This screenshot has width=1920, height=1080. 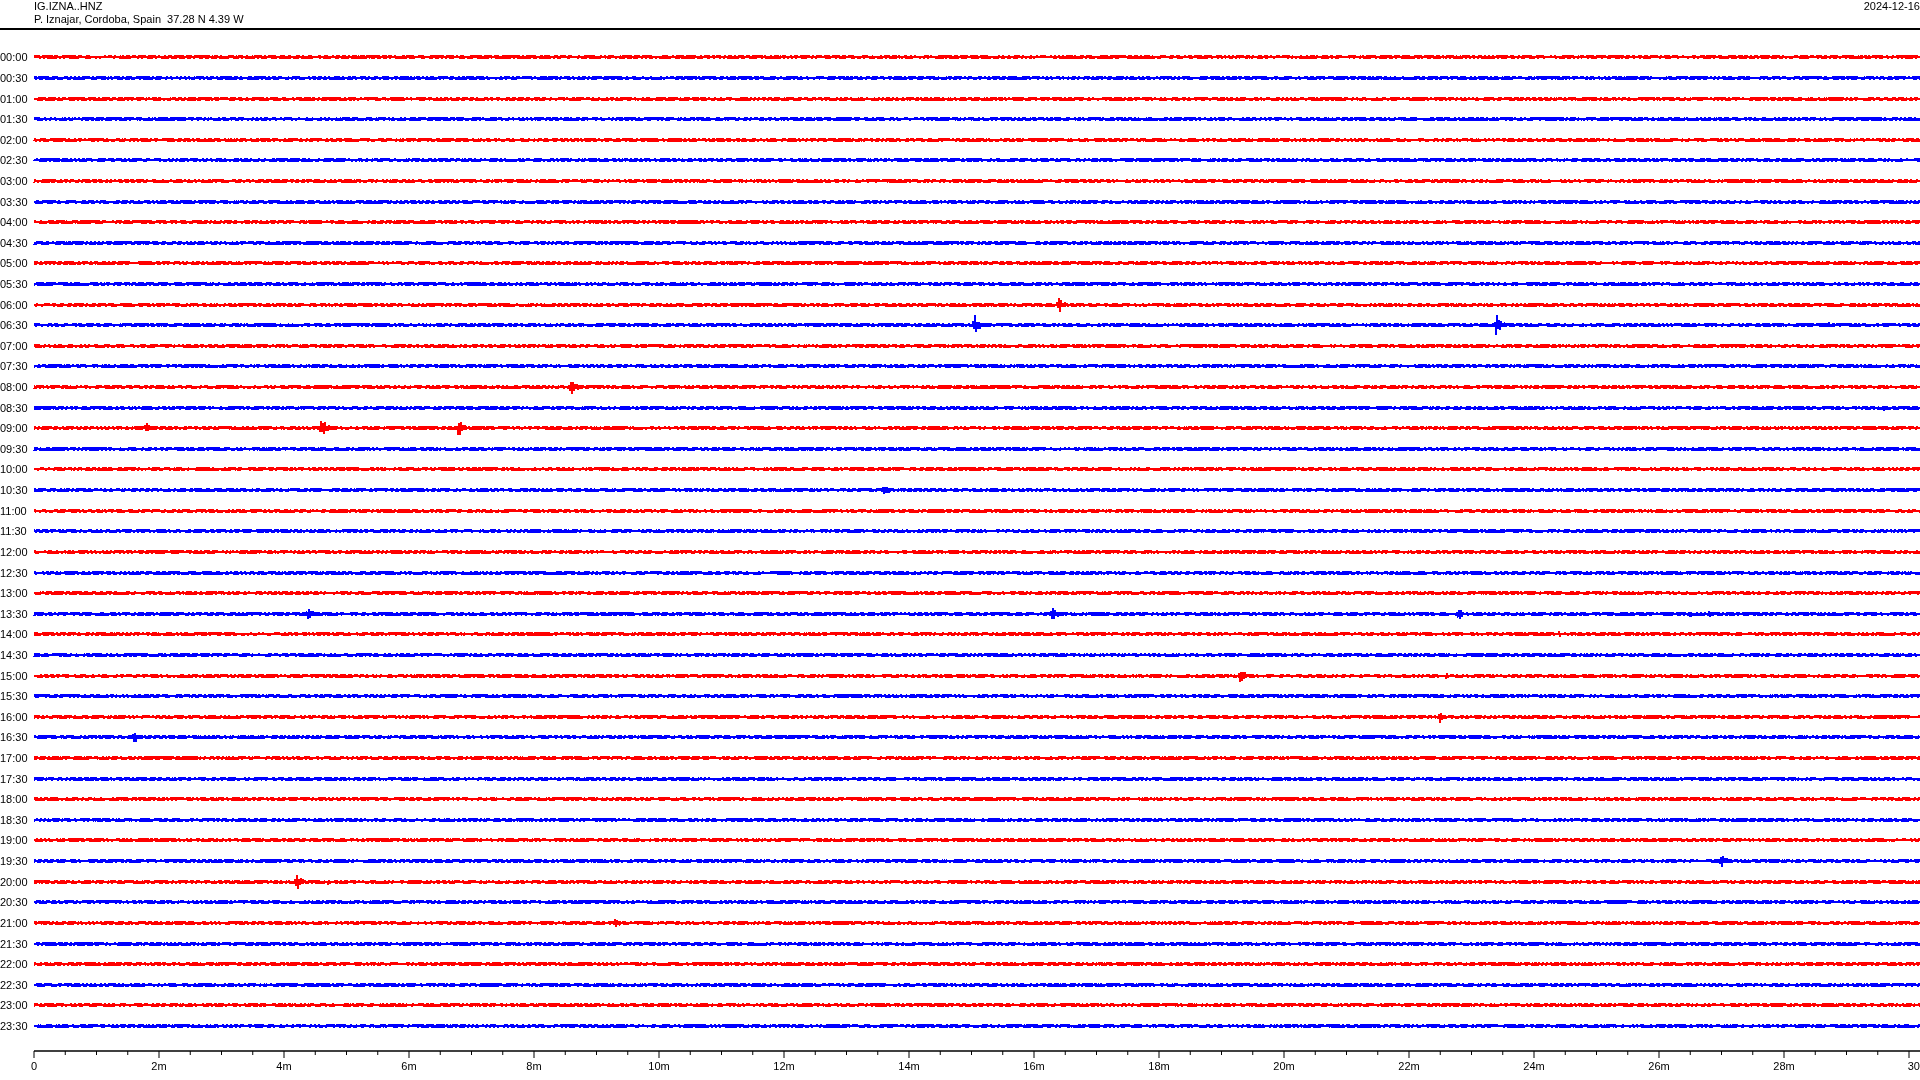 I want to click on axis-tick-label: 16m, so click(x=1034, y=1066).